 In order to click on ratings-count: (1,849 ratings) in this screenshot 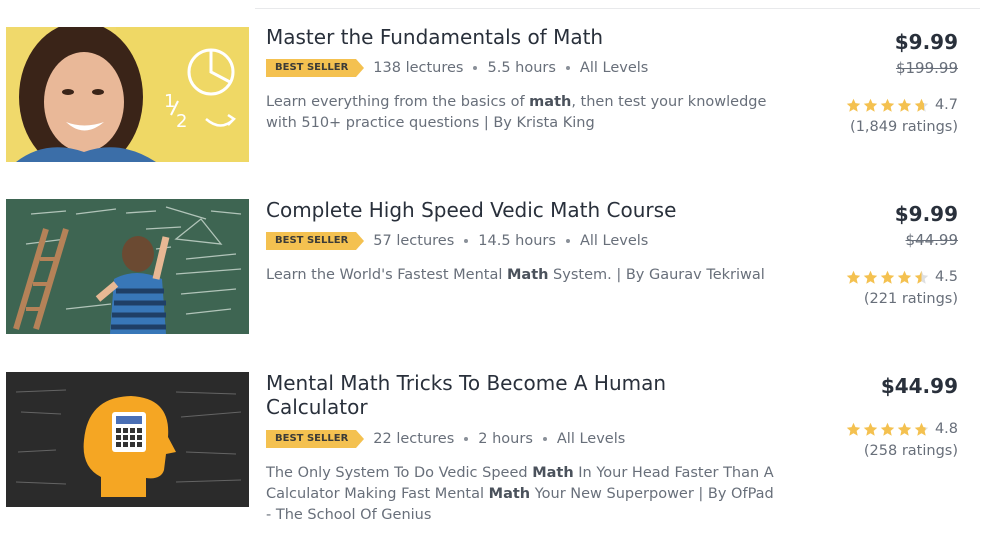, I will do `click(904, 127)`.